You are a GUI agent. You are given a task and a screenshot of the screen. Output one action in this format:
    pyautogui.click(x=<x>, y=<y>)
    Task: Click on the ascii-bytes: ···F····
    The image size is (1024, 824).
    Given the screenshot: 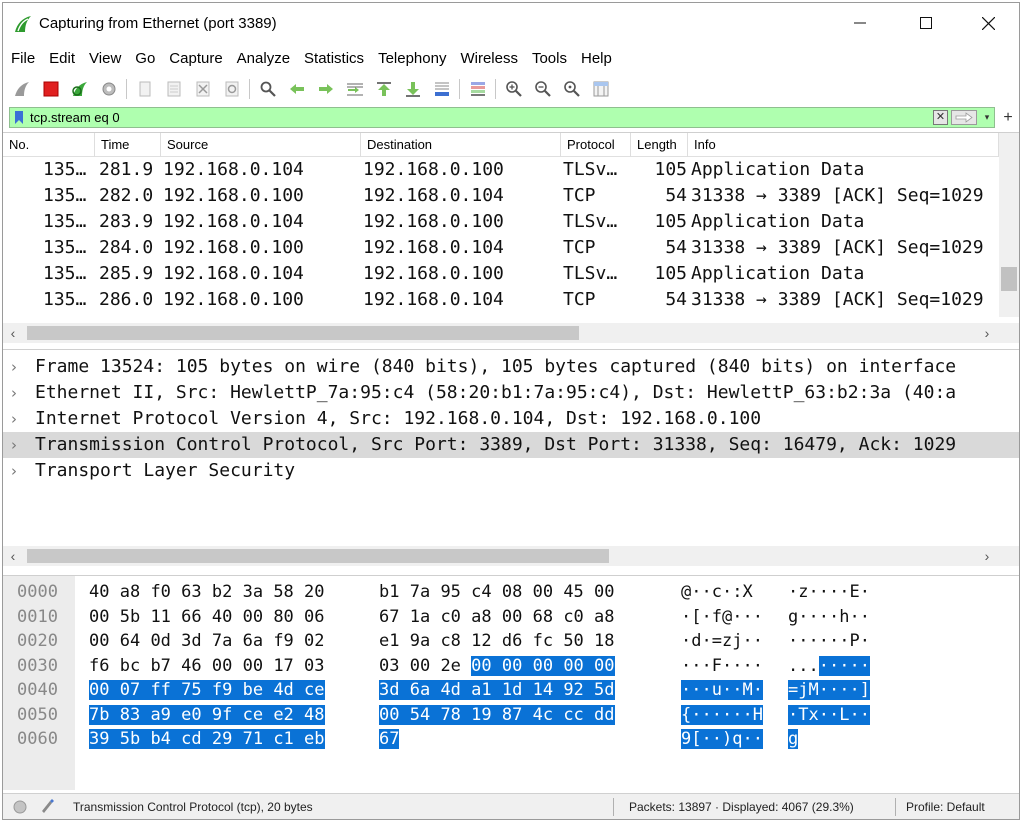 What is the action you would take?
    pyautogui.click(x=722, y=666)
    